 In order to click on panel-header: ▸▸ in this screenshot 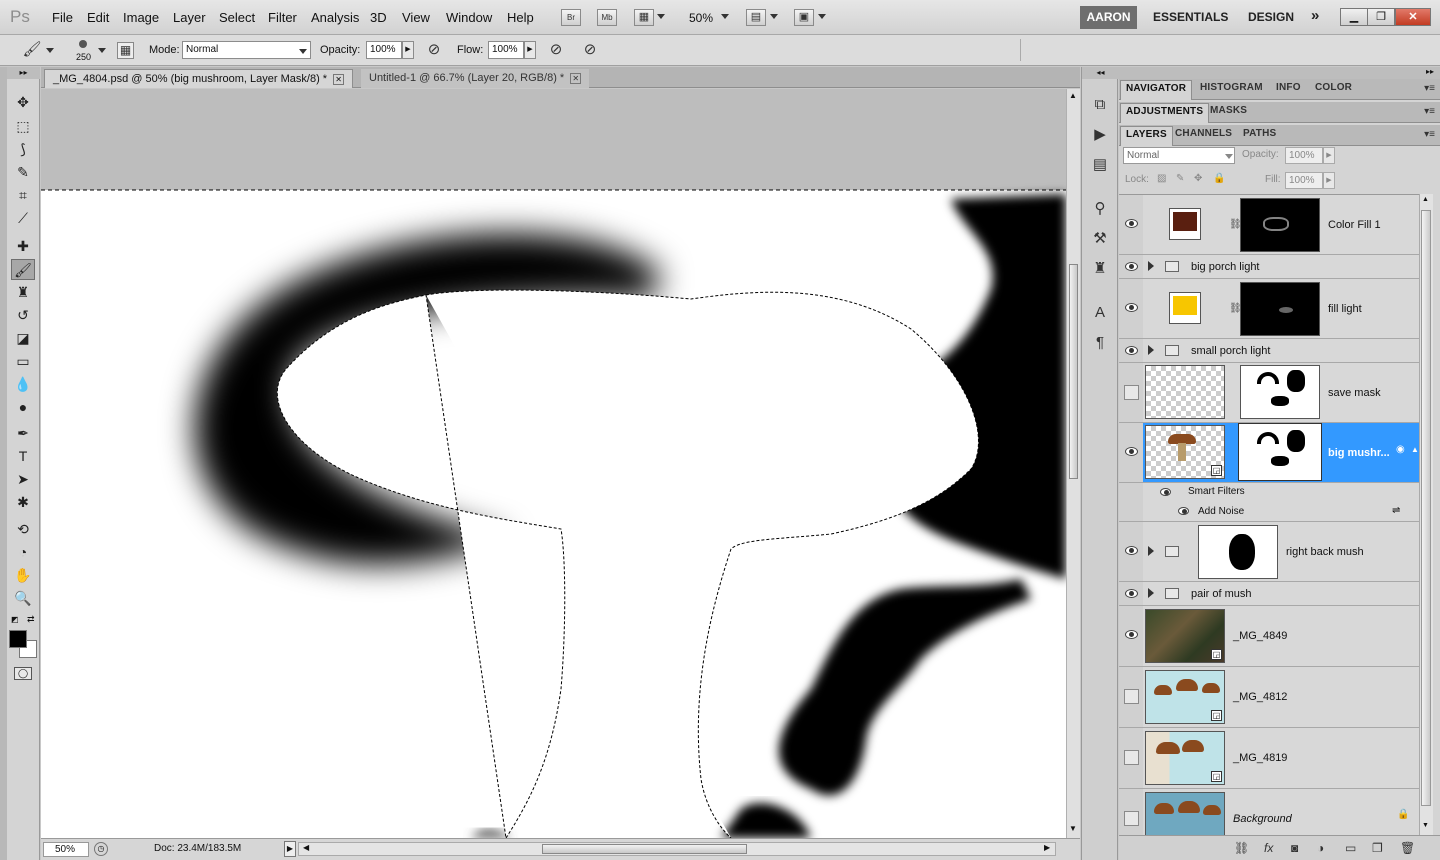, I will do `click(1279, 73)`.